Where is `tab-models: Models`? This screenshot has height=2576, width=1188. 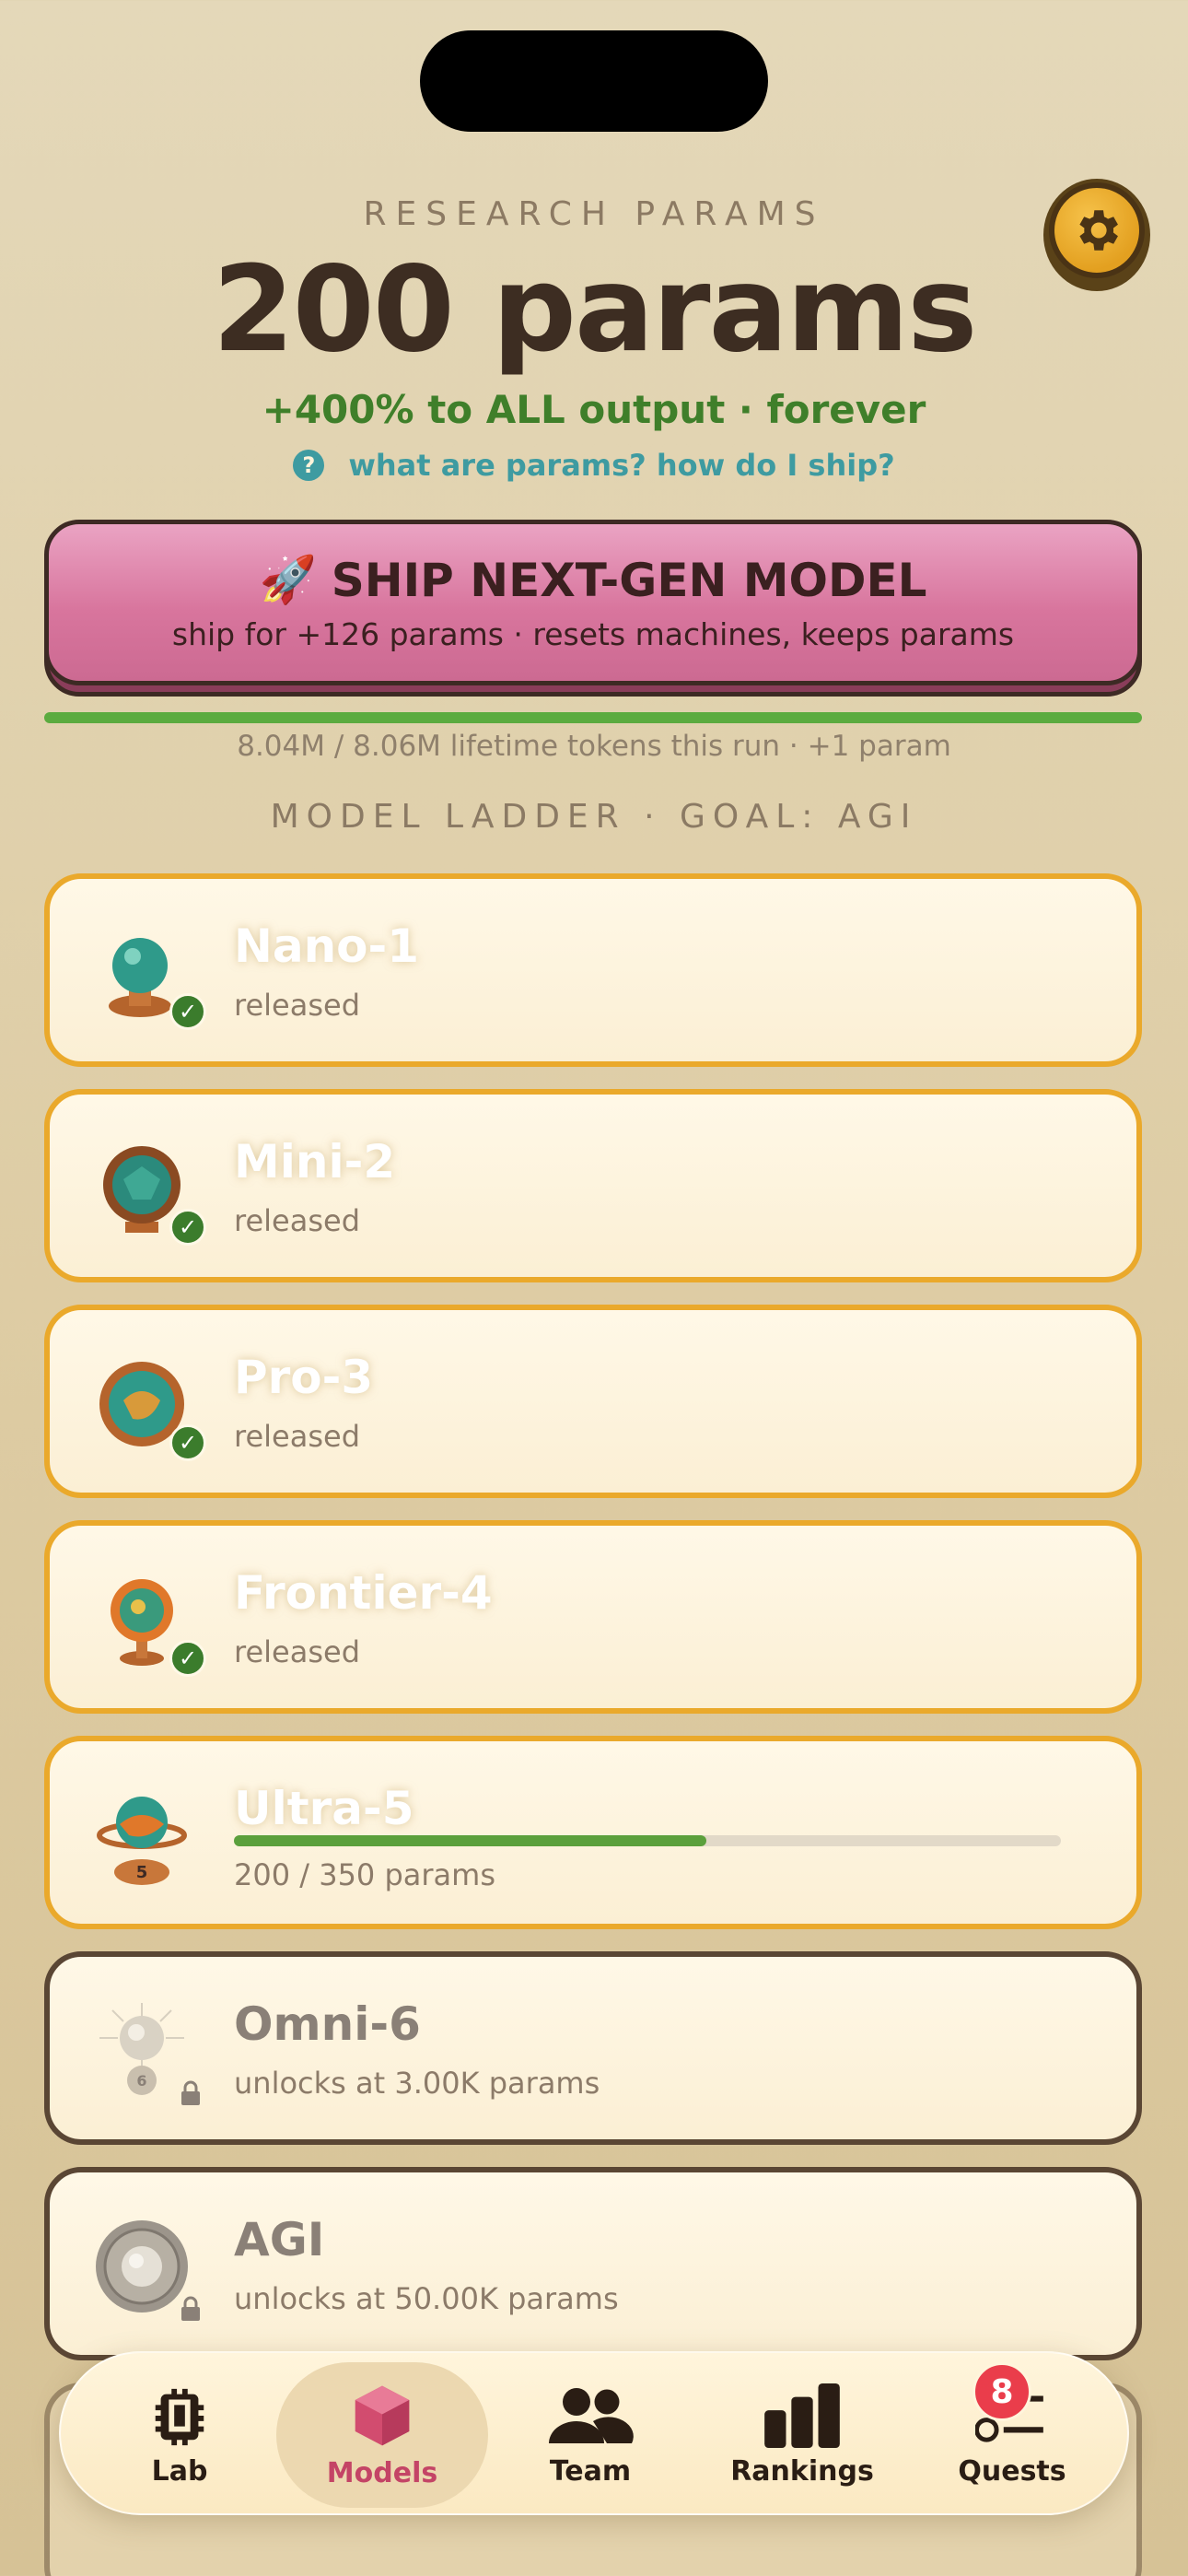 tab-models: Models is located at coordinates (382, 2435).